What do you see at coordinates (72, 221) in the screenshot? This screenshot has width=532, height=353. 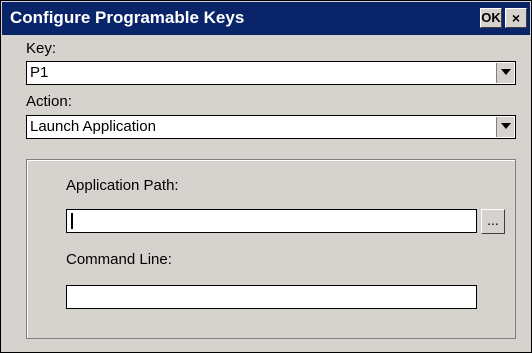 I see `text-caret` at bounding box center [72, 221].